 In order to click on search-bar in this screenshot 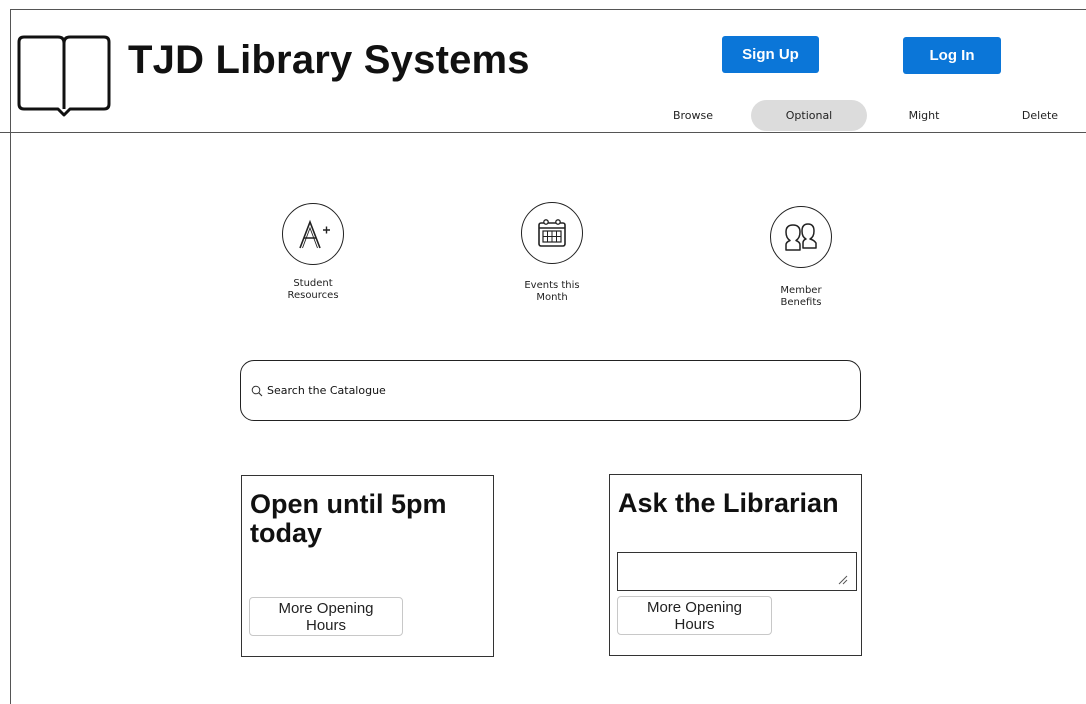, I will do `click(550, 390)`.